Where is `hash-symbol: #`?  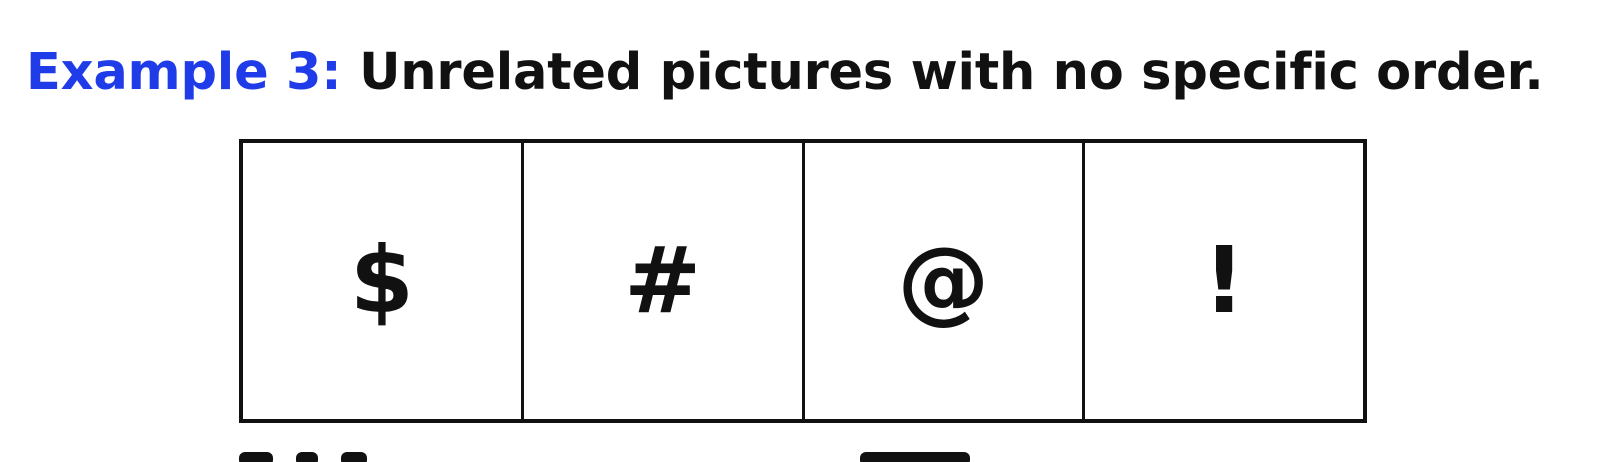
hash-symbol: # is located at coordinates (663, 280).